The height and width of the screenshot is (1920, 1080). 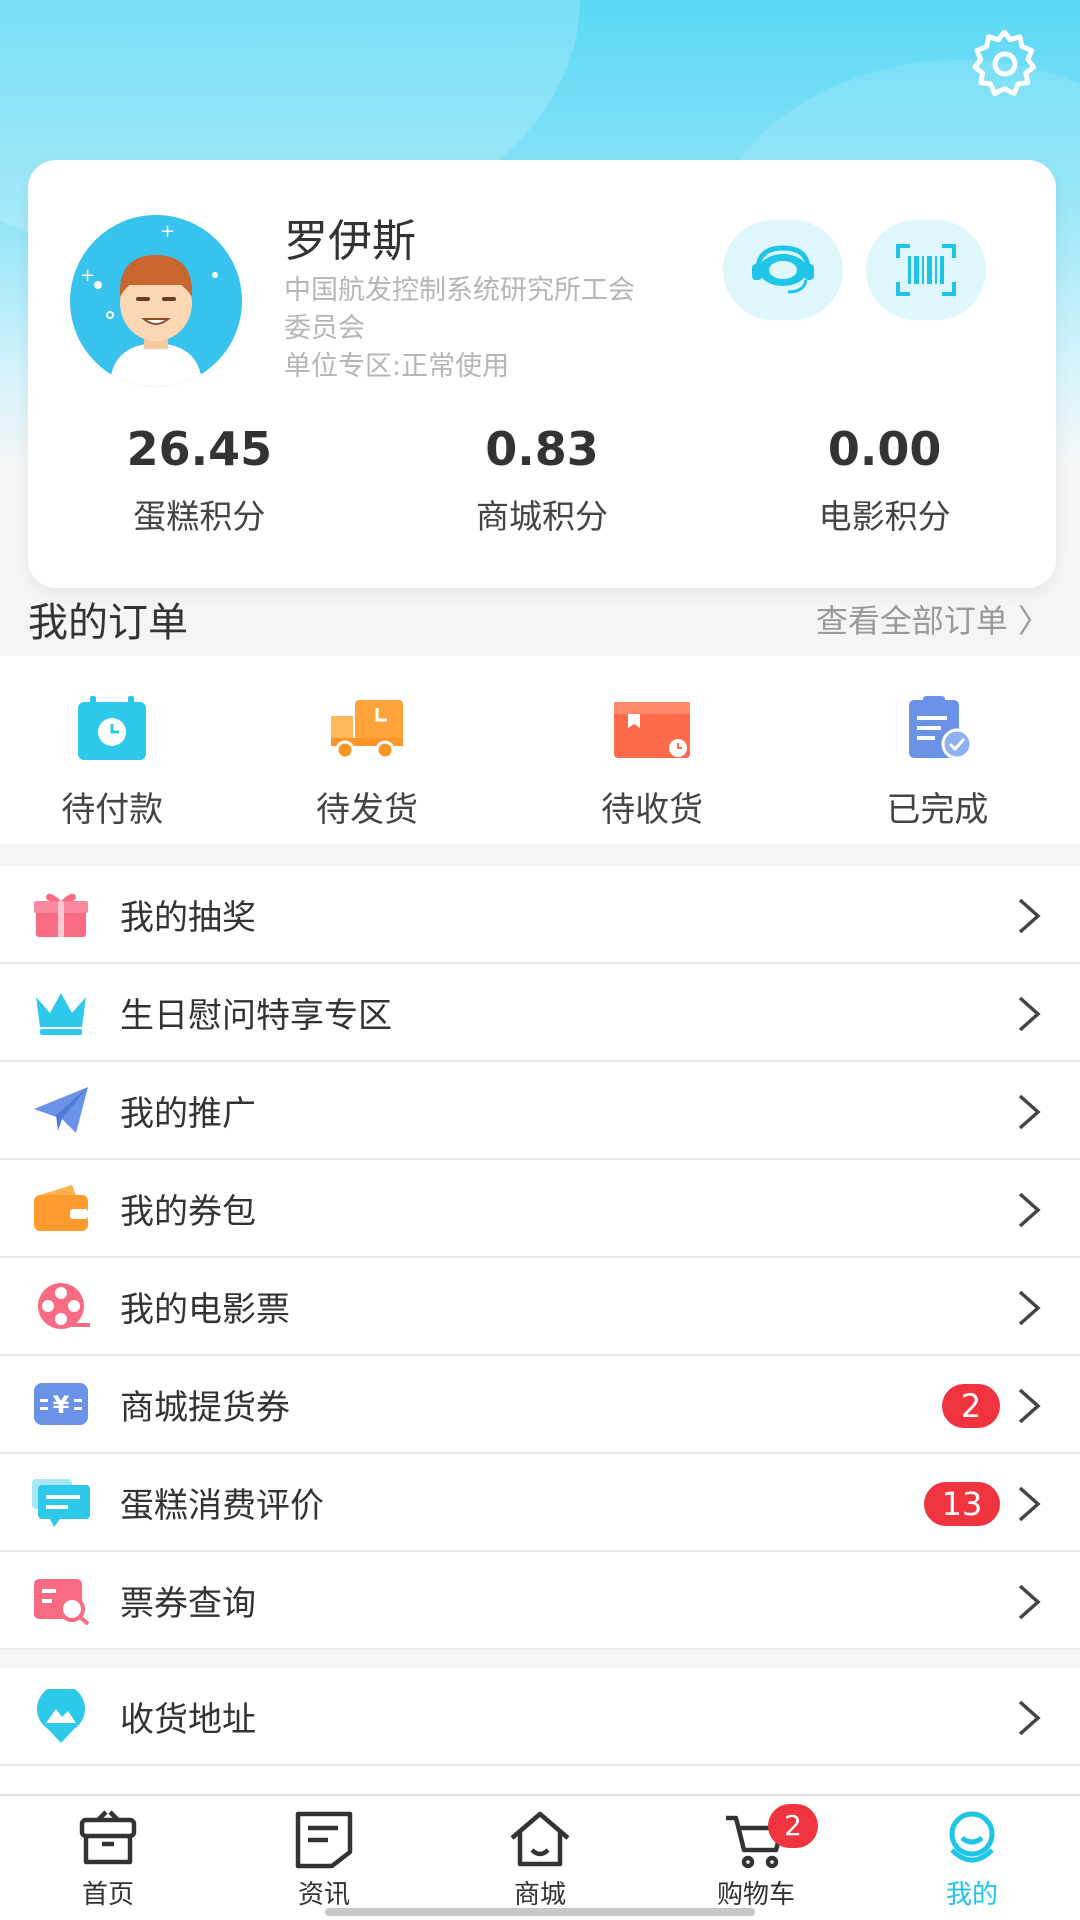 I want to click on order-pending-receipt: 待收货, so click(x=652, y=750).